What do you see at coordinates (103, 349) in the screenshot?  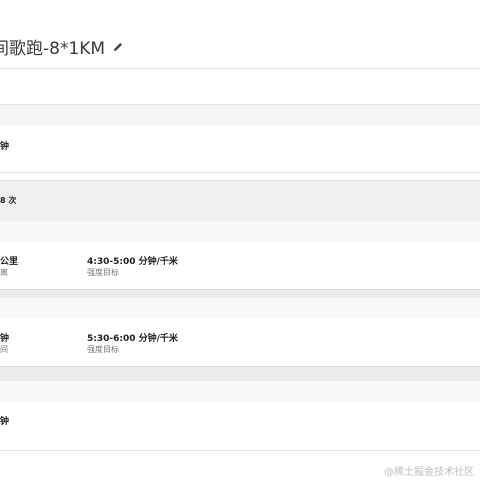 I see `step-3-target-label: 强度目标` at bounding box center [103, 349].